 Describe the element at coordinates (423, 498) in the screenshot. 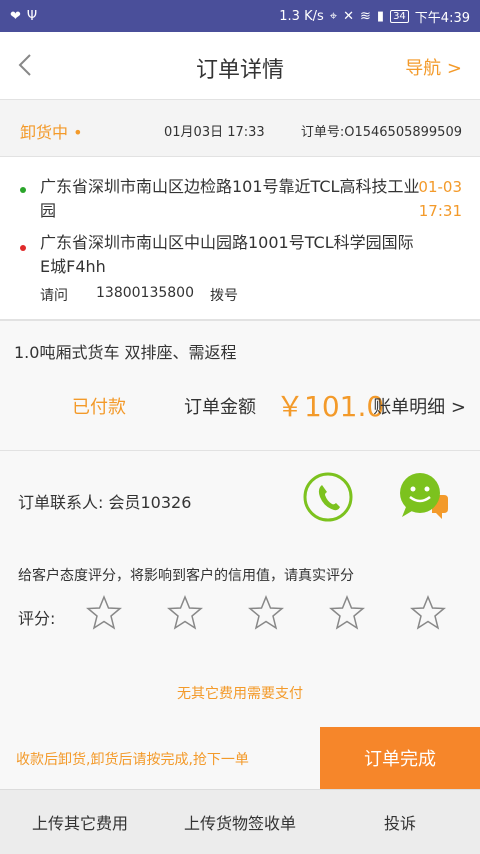

I see `chat-icon` at that location.